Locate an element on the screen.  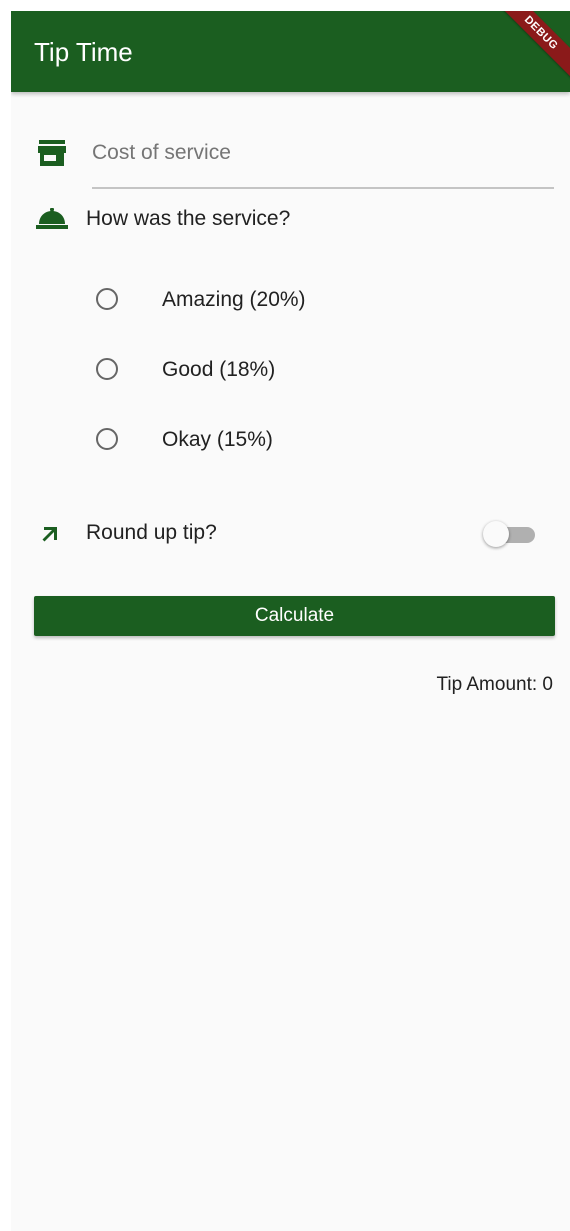
round-up-switch is located at coordinates (510, 534).